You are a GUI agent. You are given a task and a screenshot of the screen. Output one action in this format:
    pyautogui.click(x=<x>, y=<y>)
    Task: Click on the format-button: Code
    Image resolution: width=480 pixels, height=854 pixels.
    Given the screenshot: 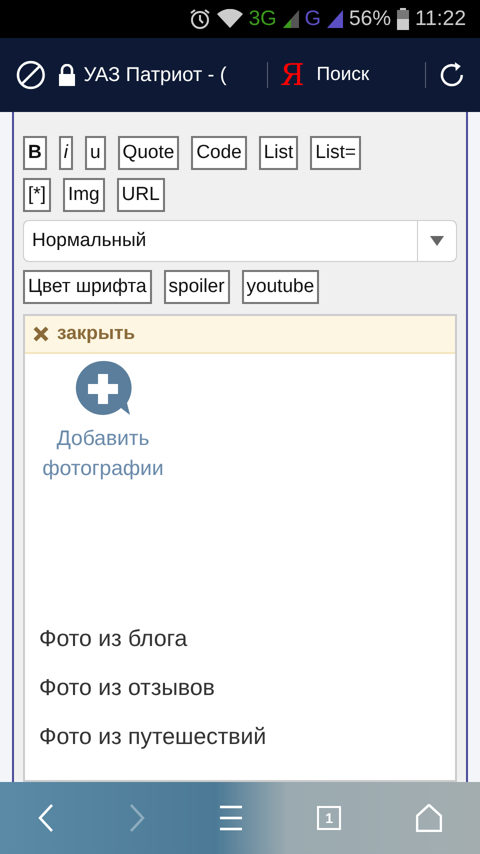 What is the action you would take?
    pyautogui.click(x=219, y=153)
    